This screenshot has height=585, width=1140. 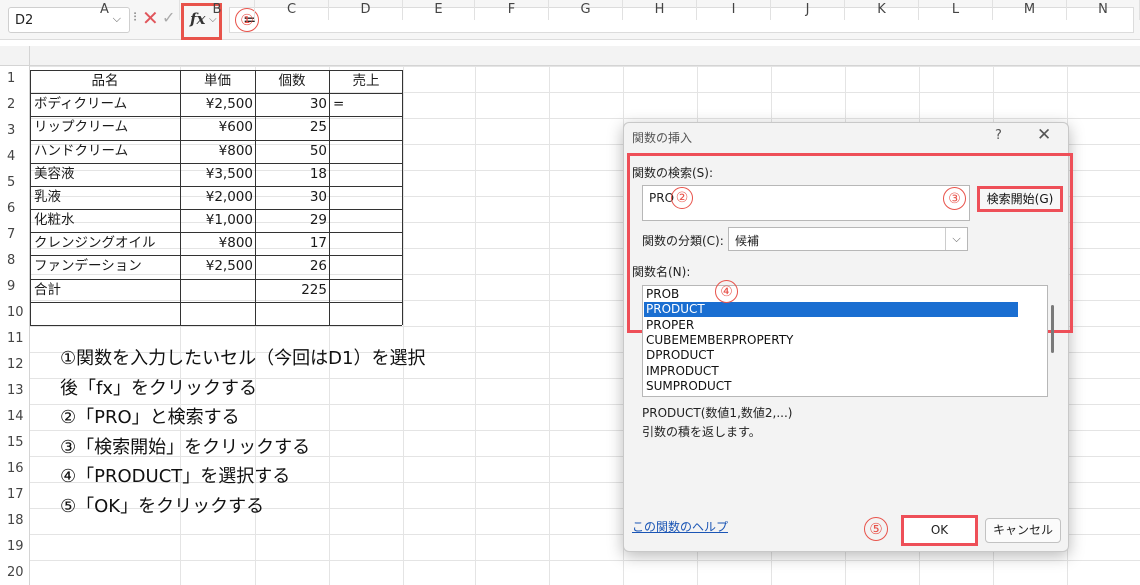 What do you see at coordinates (15, 339) in the screenshot?
I see `row-header-11: 11` at bounding box center [15, 339].